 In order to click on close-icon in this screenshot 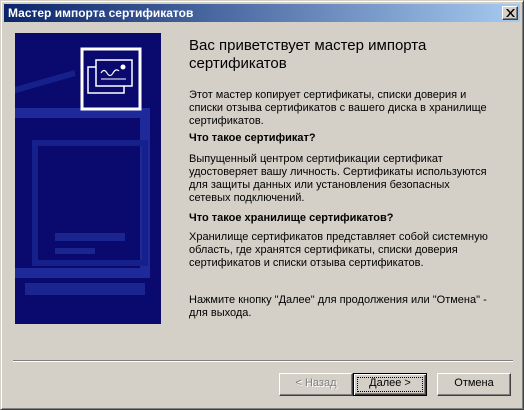, I will do `click(510, 13)`.